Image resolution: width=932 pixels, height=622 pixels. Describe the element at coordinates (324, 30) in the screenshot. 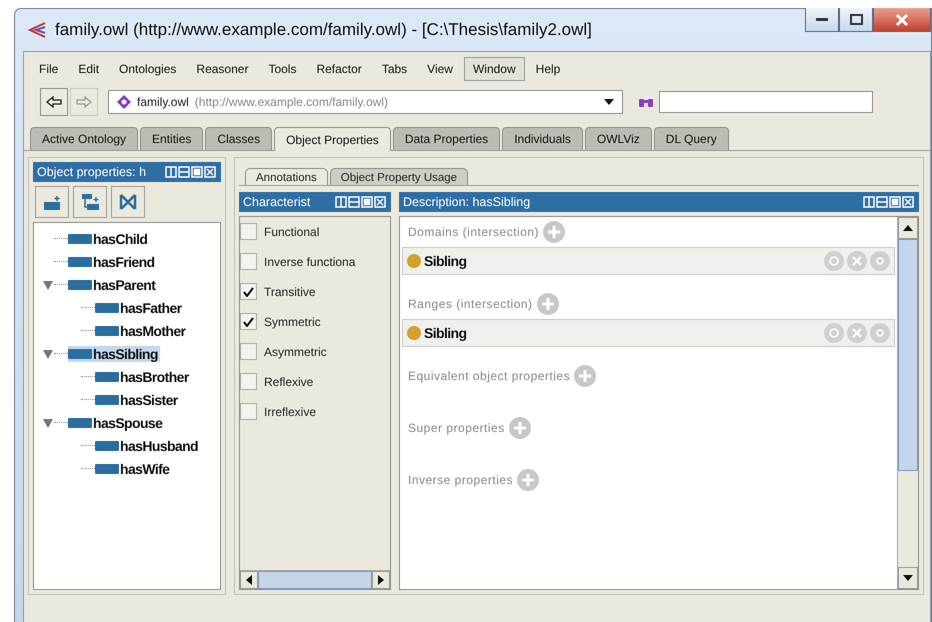

I see `window-title: family.owl (http://www.example.com/family.owl) - [C:\Thesis\family2.owl]` at that location.